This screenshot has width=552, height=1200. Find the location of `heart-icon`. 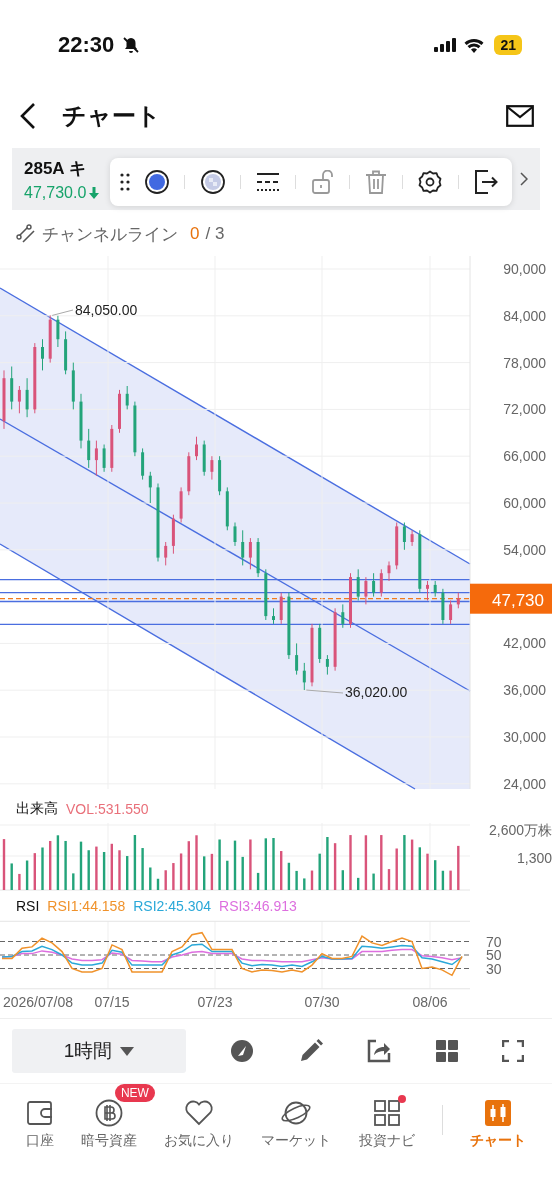

heart-icon is located at coordinates (199, 1113).